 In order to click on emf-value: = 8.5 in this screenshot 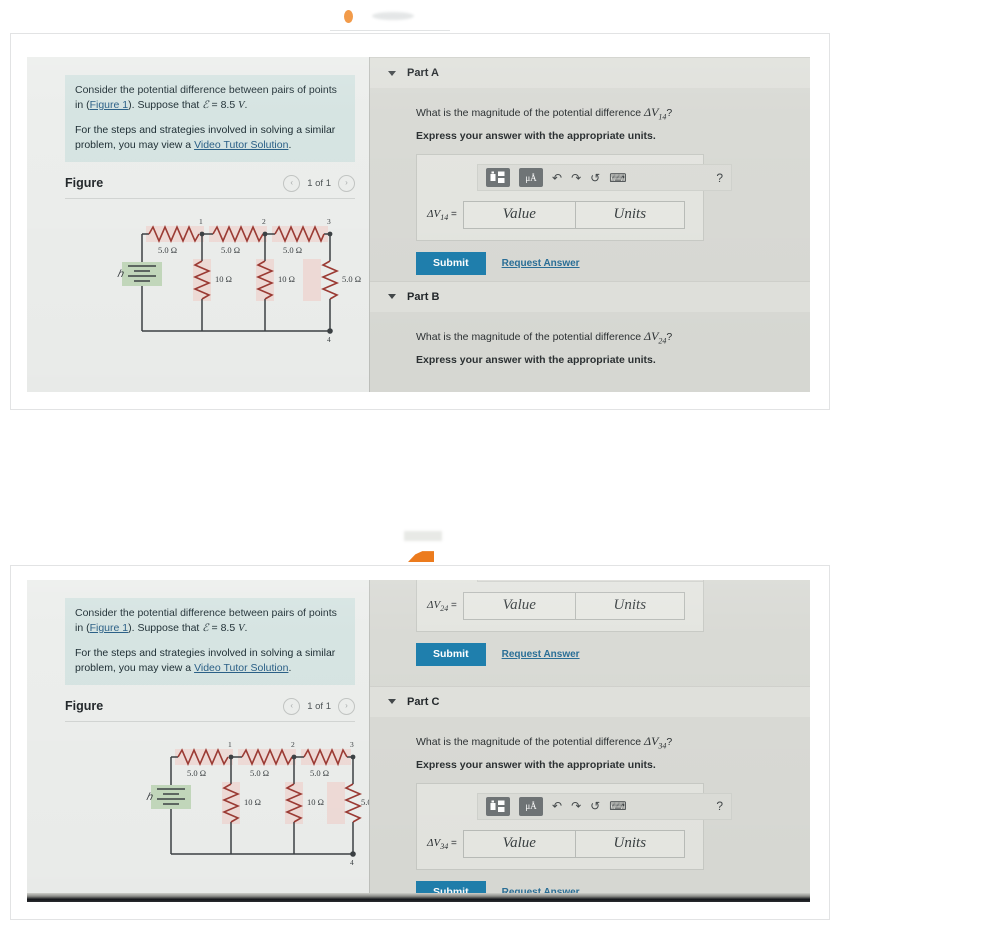, I will do `click(222, 627)`.